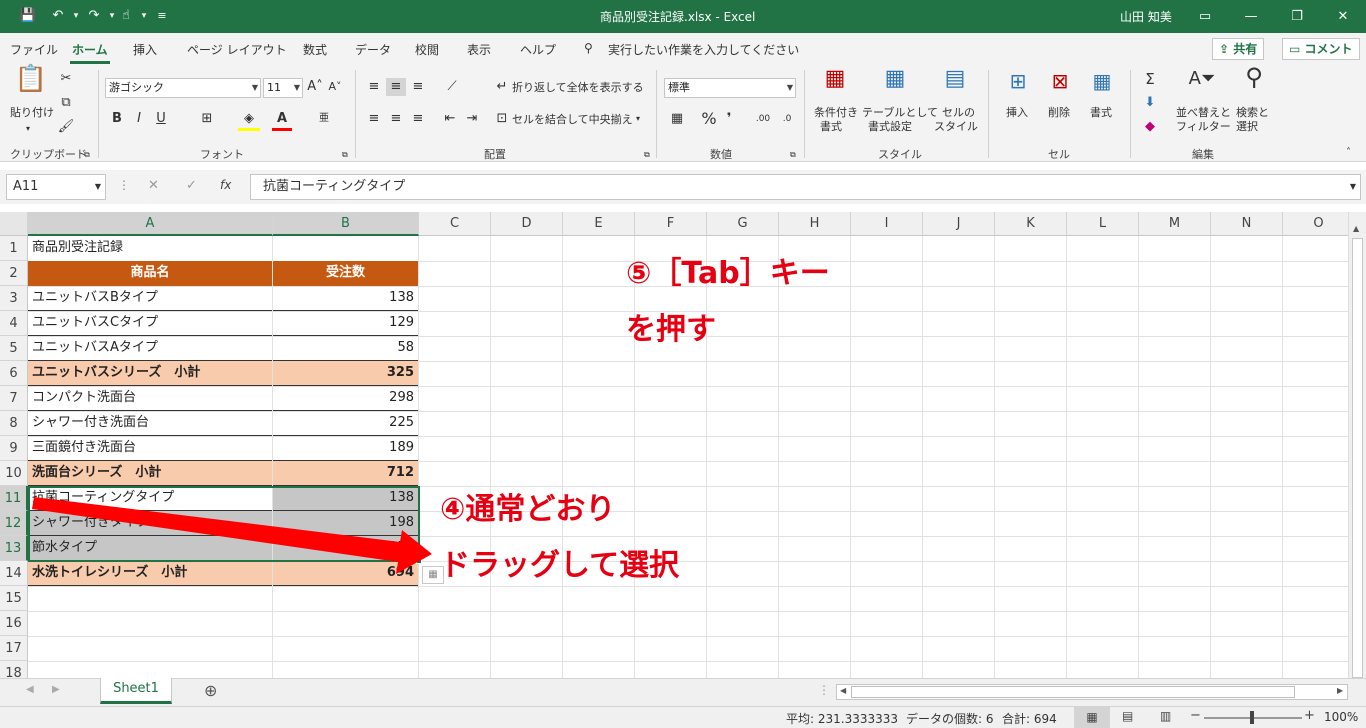  What do you see at coordinates (538, 49) in the screenshot?
I see `tab-help: ヘルプ` at bounding box center [538, 49].